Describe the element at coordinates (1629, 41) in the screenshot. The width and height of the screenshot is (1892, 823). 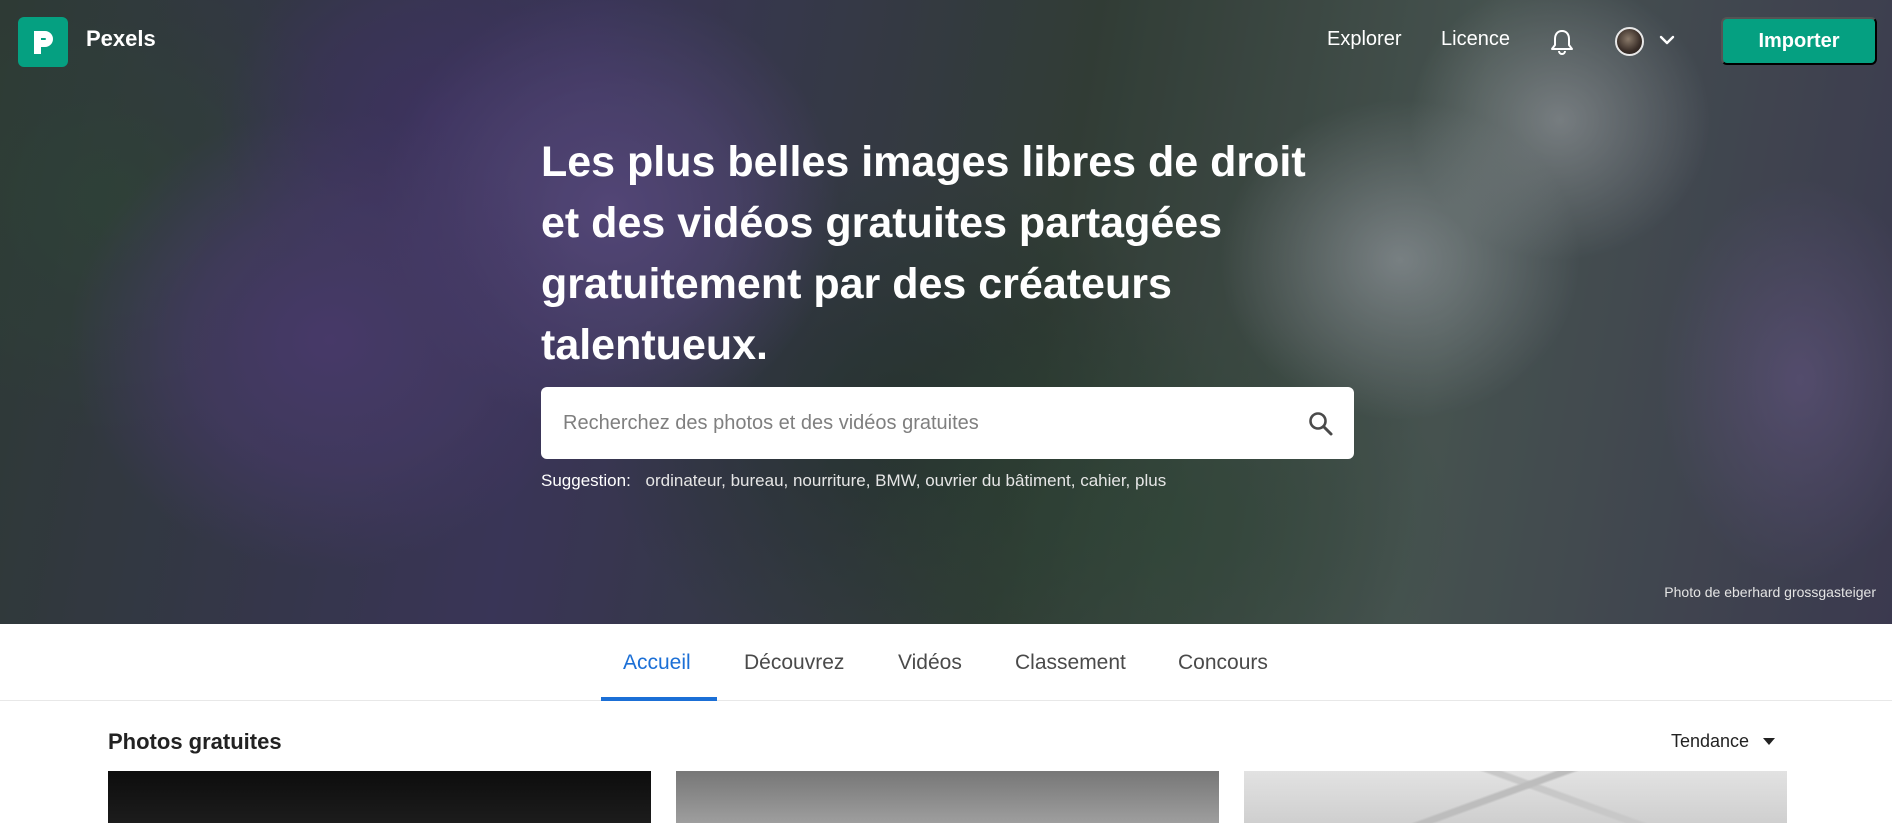
I see `avatar` at that location.